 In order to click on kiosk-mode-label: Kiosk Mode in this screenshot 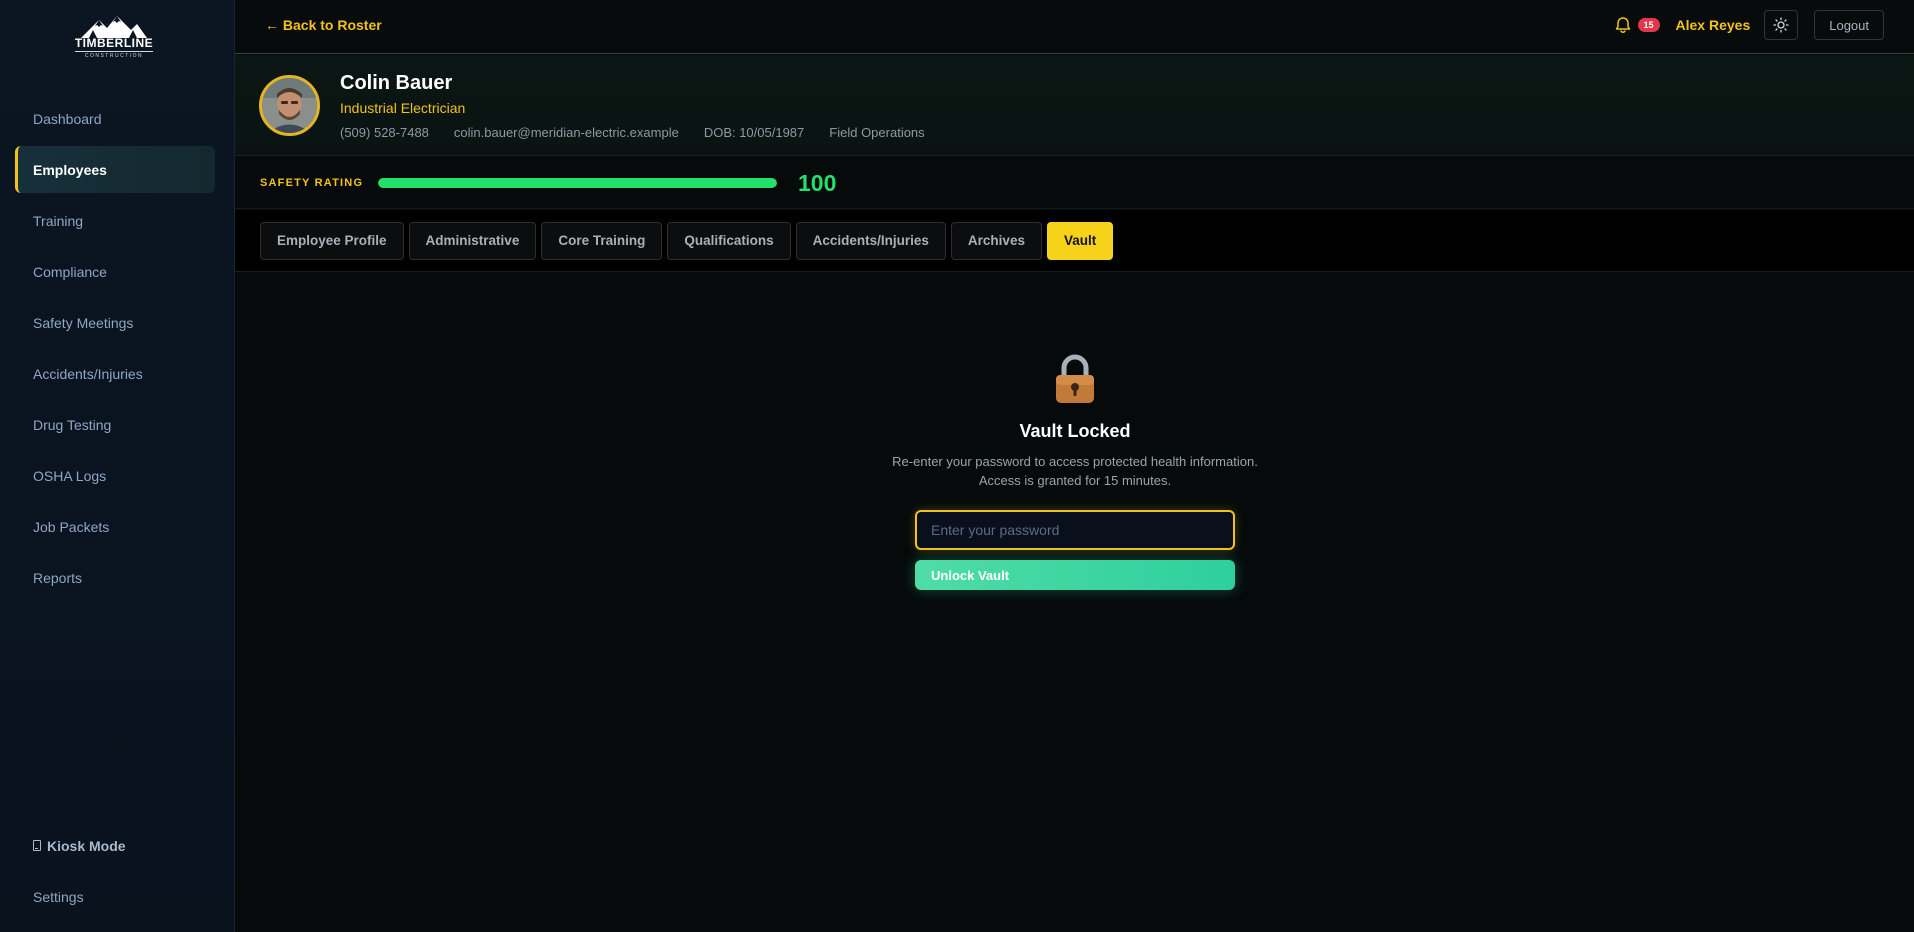, I will do `click(86, 845)`.